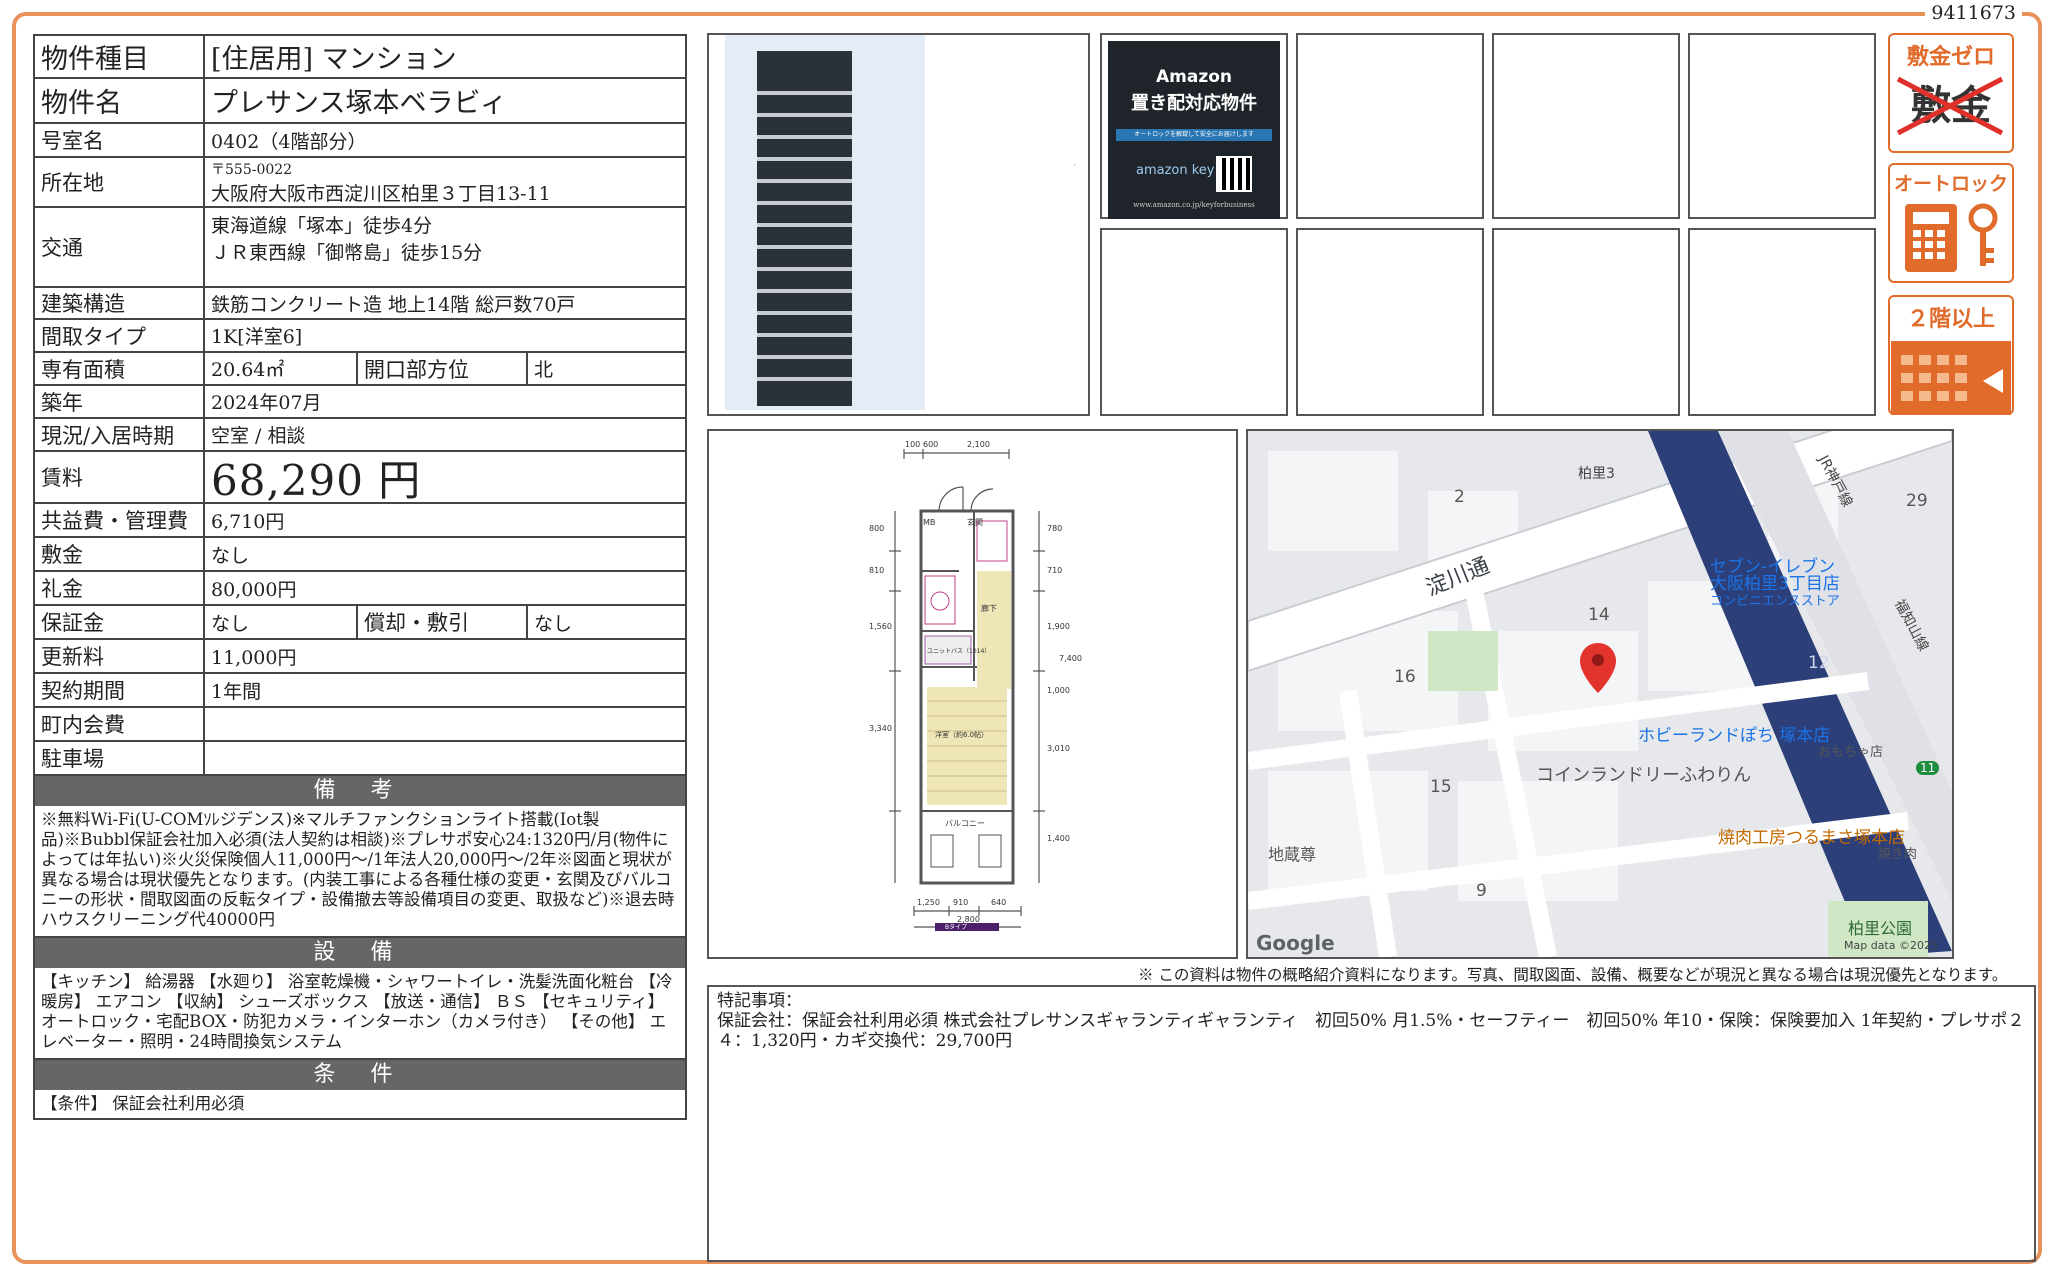 Image resolution: width=2056 pixels, height=1265 pixels. What do you see at coordinates (281, 368) in the screenshot?
I see `floor-area: 20.64㎡` at bounding box center [281, 368].